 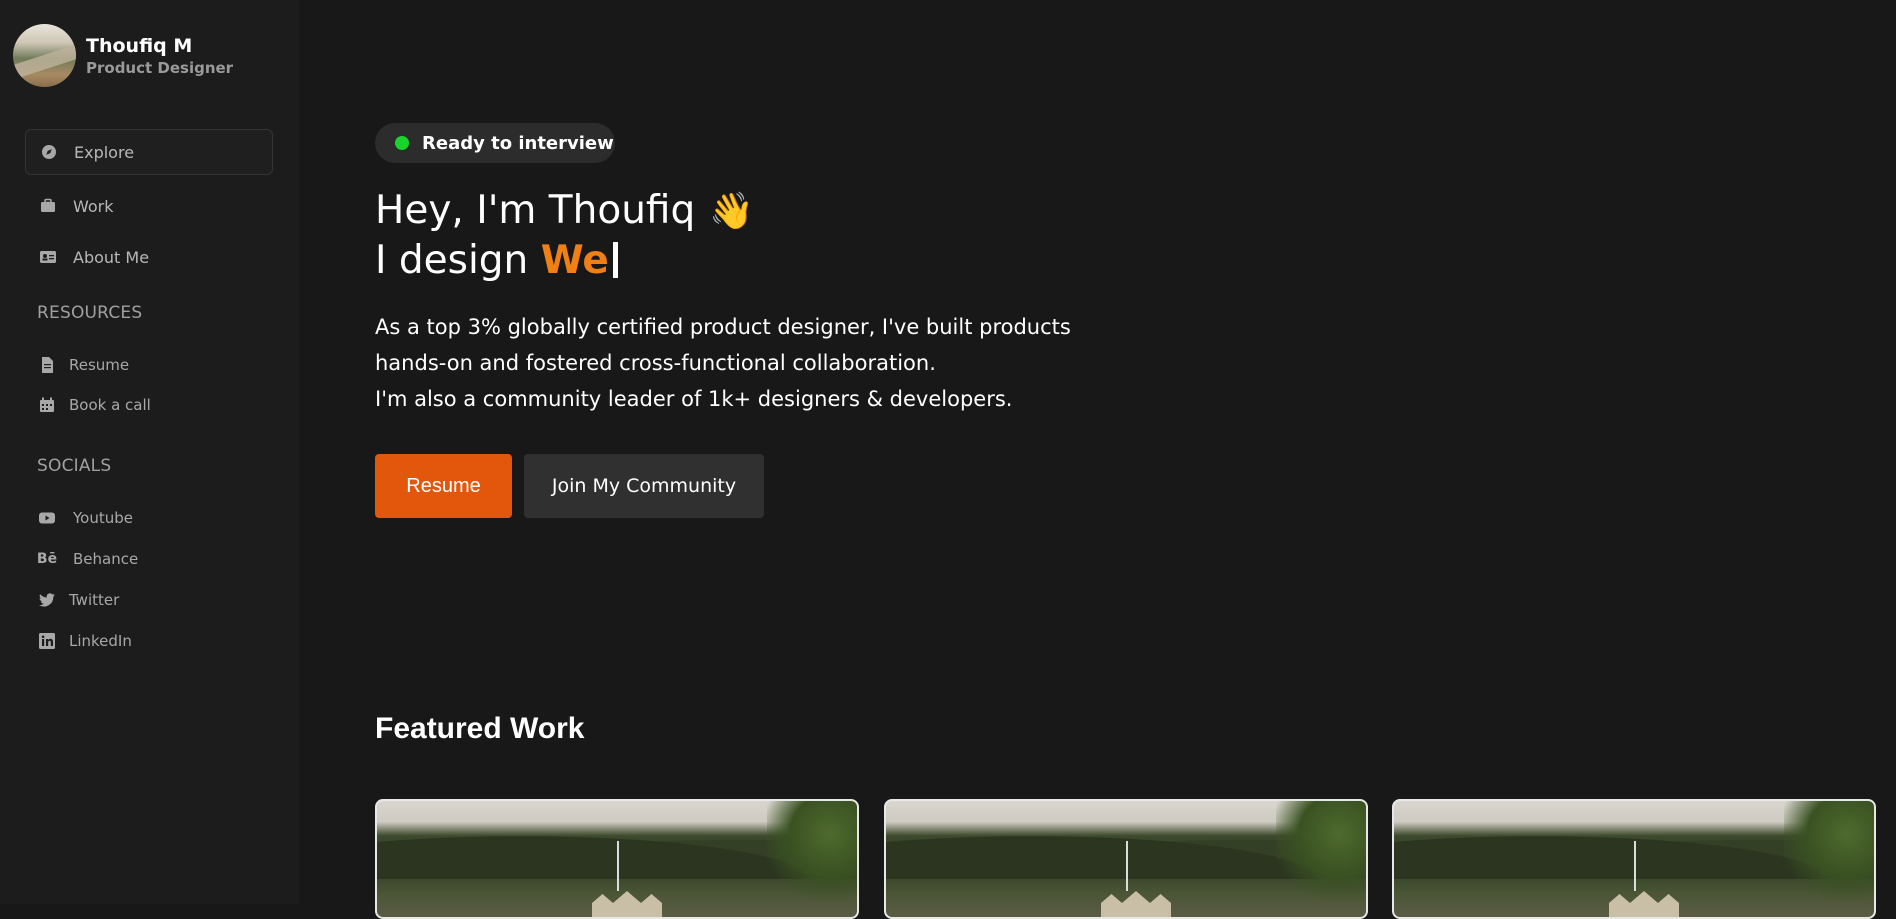 What do you see at coordinates (47, 559) in the screenshot?
I see `behance-icon: Bē` at bounding box center [47, 559].